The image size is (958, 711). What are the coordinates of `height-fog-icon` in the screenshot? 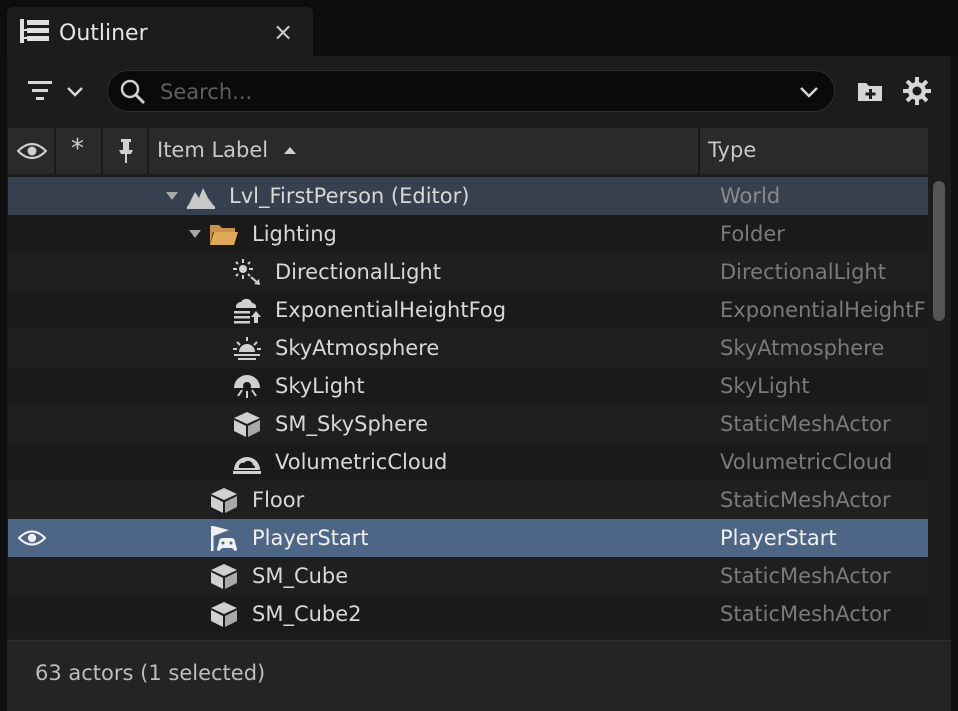 It's located at (247, 311).